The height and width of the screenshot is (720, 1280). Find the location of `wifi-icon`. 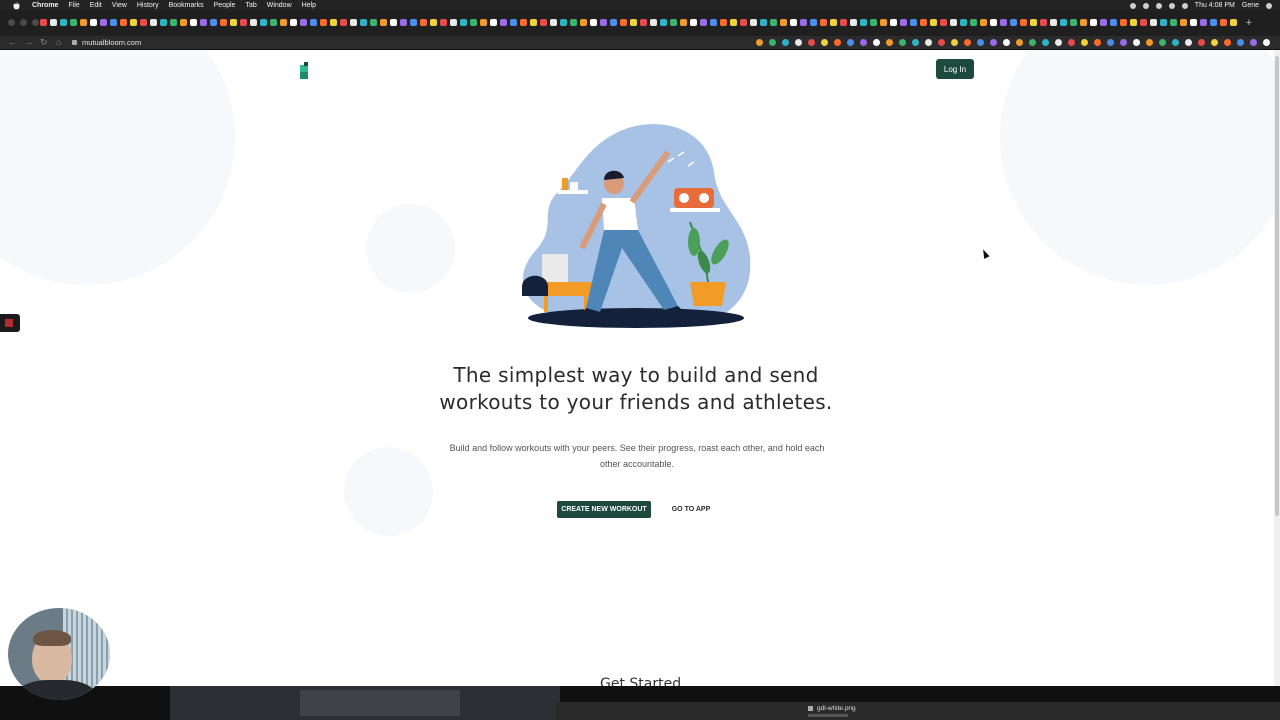

wifi-icon is located at coordinates (1171, 5).